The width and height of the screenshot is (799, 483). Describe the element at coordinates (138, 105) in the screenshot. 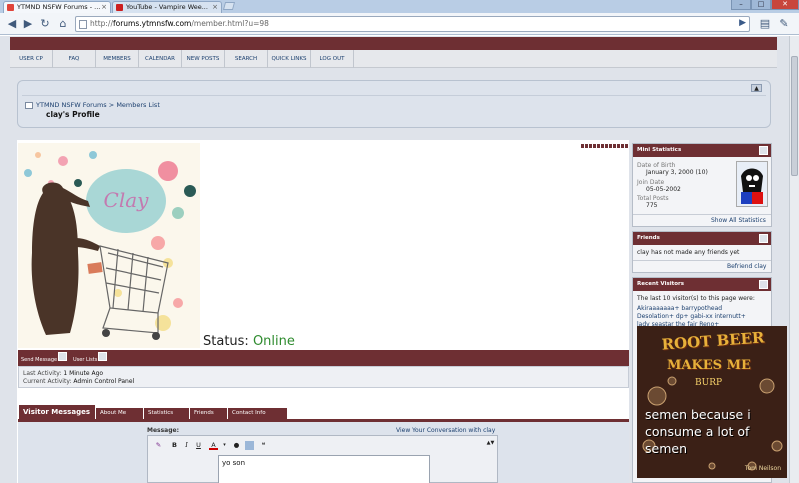

I see `breadcrumb-members-link: Members List` at that location.